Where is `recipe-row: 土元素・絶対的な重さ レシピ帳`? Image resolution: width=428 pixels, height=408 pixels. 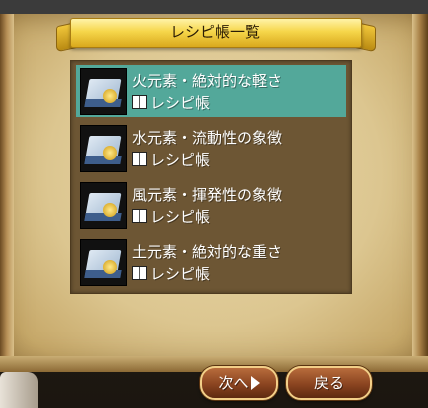 recipe-row: 土元素・絶対的な重さ レシピ帳 is located at coordinates (211, 262).